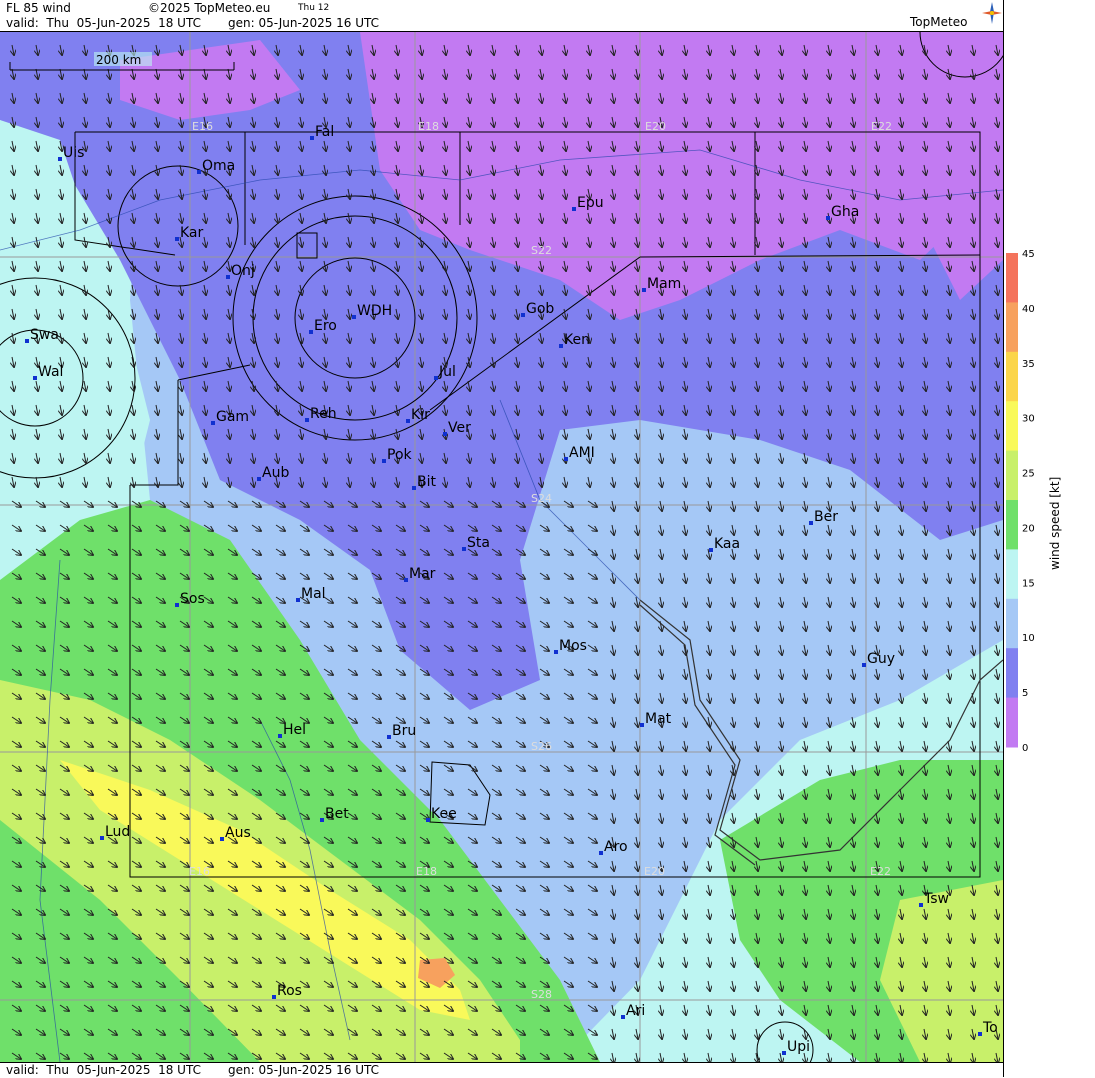  I want to click on place-kar: Kar, so click(189, 233).